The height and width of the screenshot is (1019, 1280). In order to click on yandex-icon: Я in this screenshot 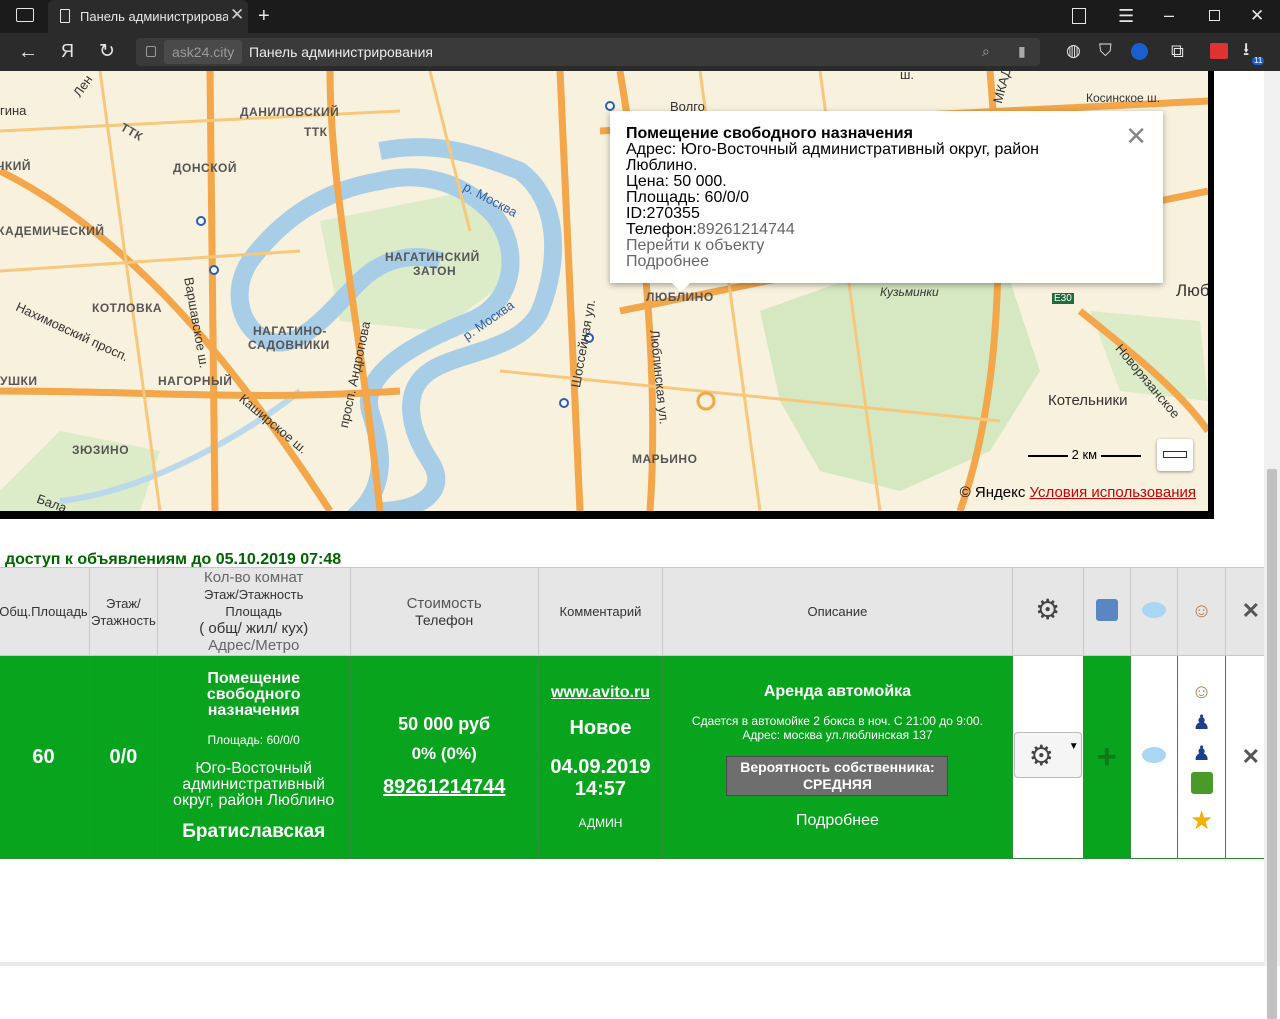, I will do `click(67, 51)`.